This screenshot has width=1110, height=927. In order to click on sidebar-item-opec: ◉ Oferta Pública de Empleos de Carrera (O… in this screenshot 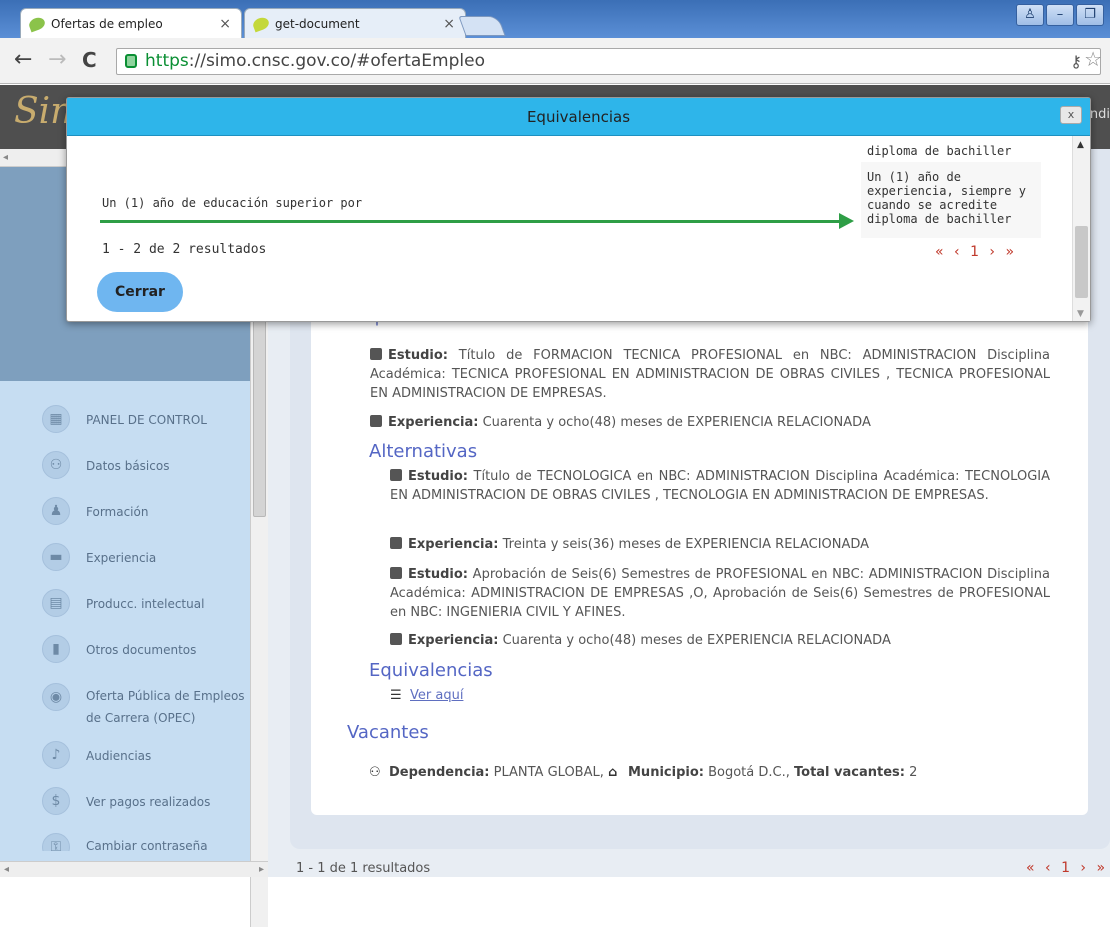, I will do `click(125, 703)`.